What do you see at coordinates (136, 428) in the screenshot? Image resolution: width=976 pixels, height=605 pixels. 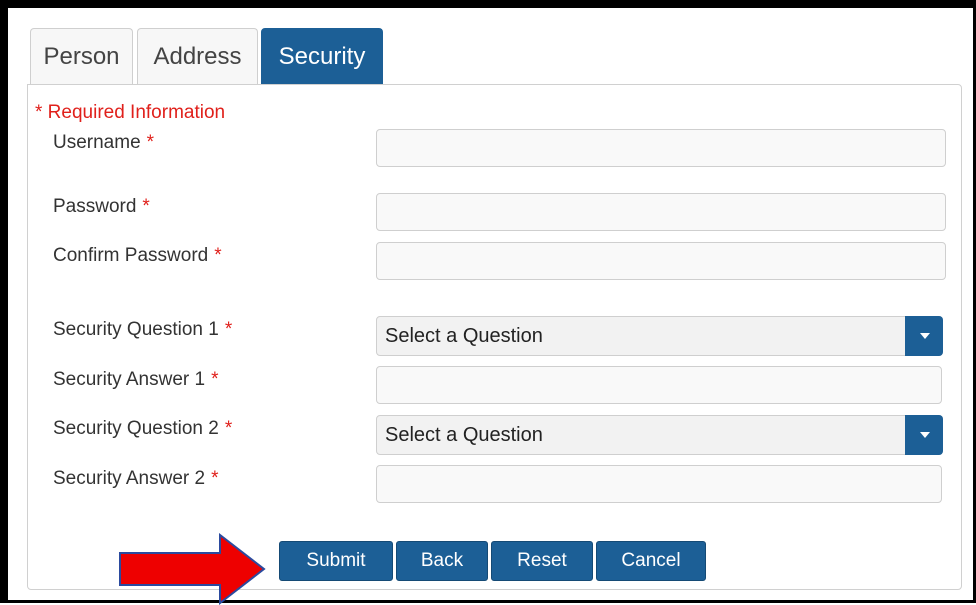 I see `security-question-2-label-text: Security Question 2` at bounding box center [136, 428].